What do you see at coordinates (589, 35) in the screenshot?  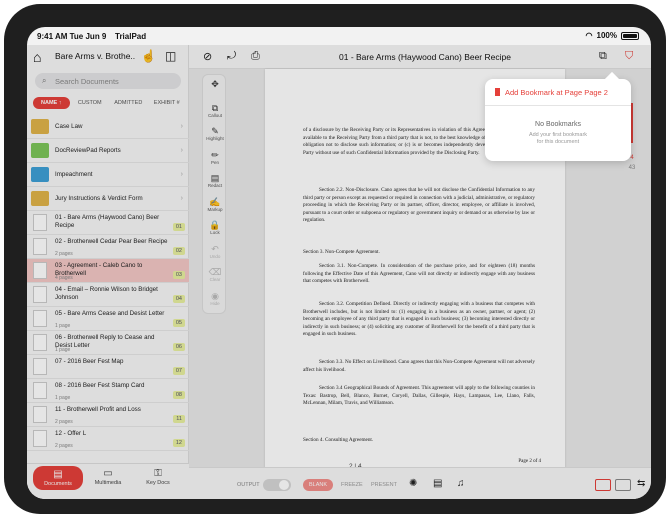 I see `wifi-icon: ◠` at bounding box center [589, 35].